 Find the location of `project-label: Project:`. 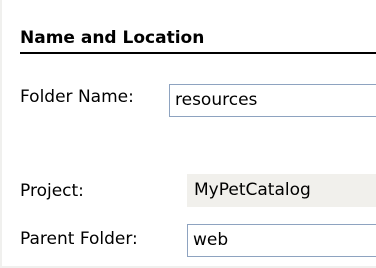

project-label: Project: is located at coordinates (52, 191).